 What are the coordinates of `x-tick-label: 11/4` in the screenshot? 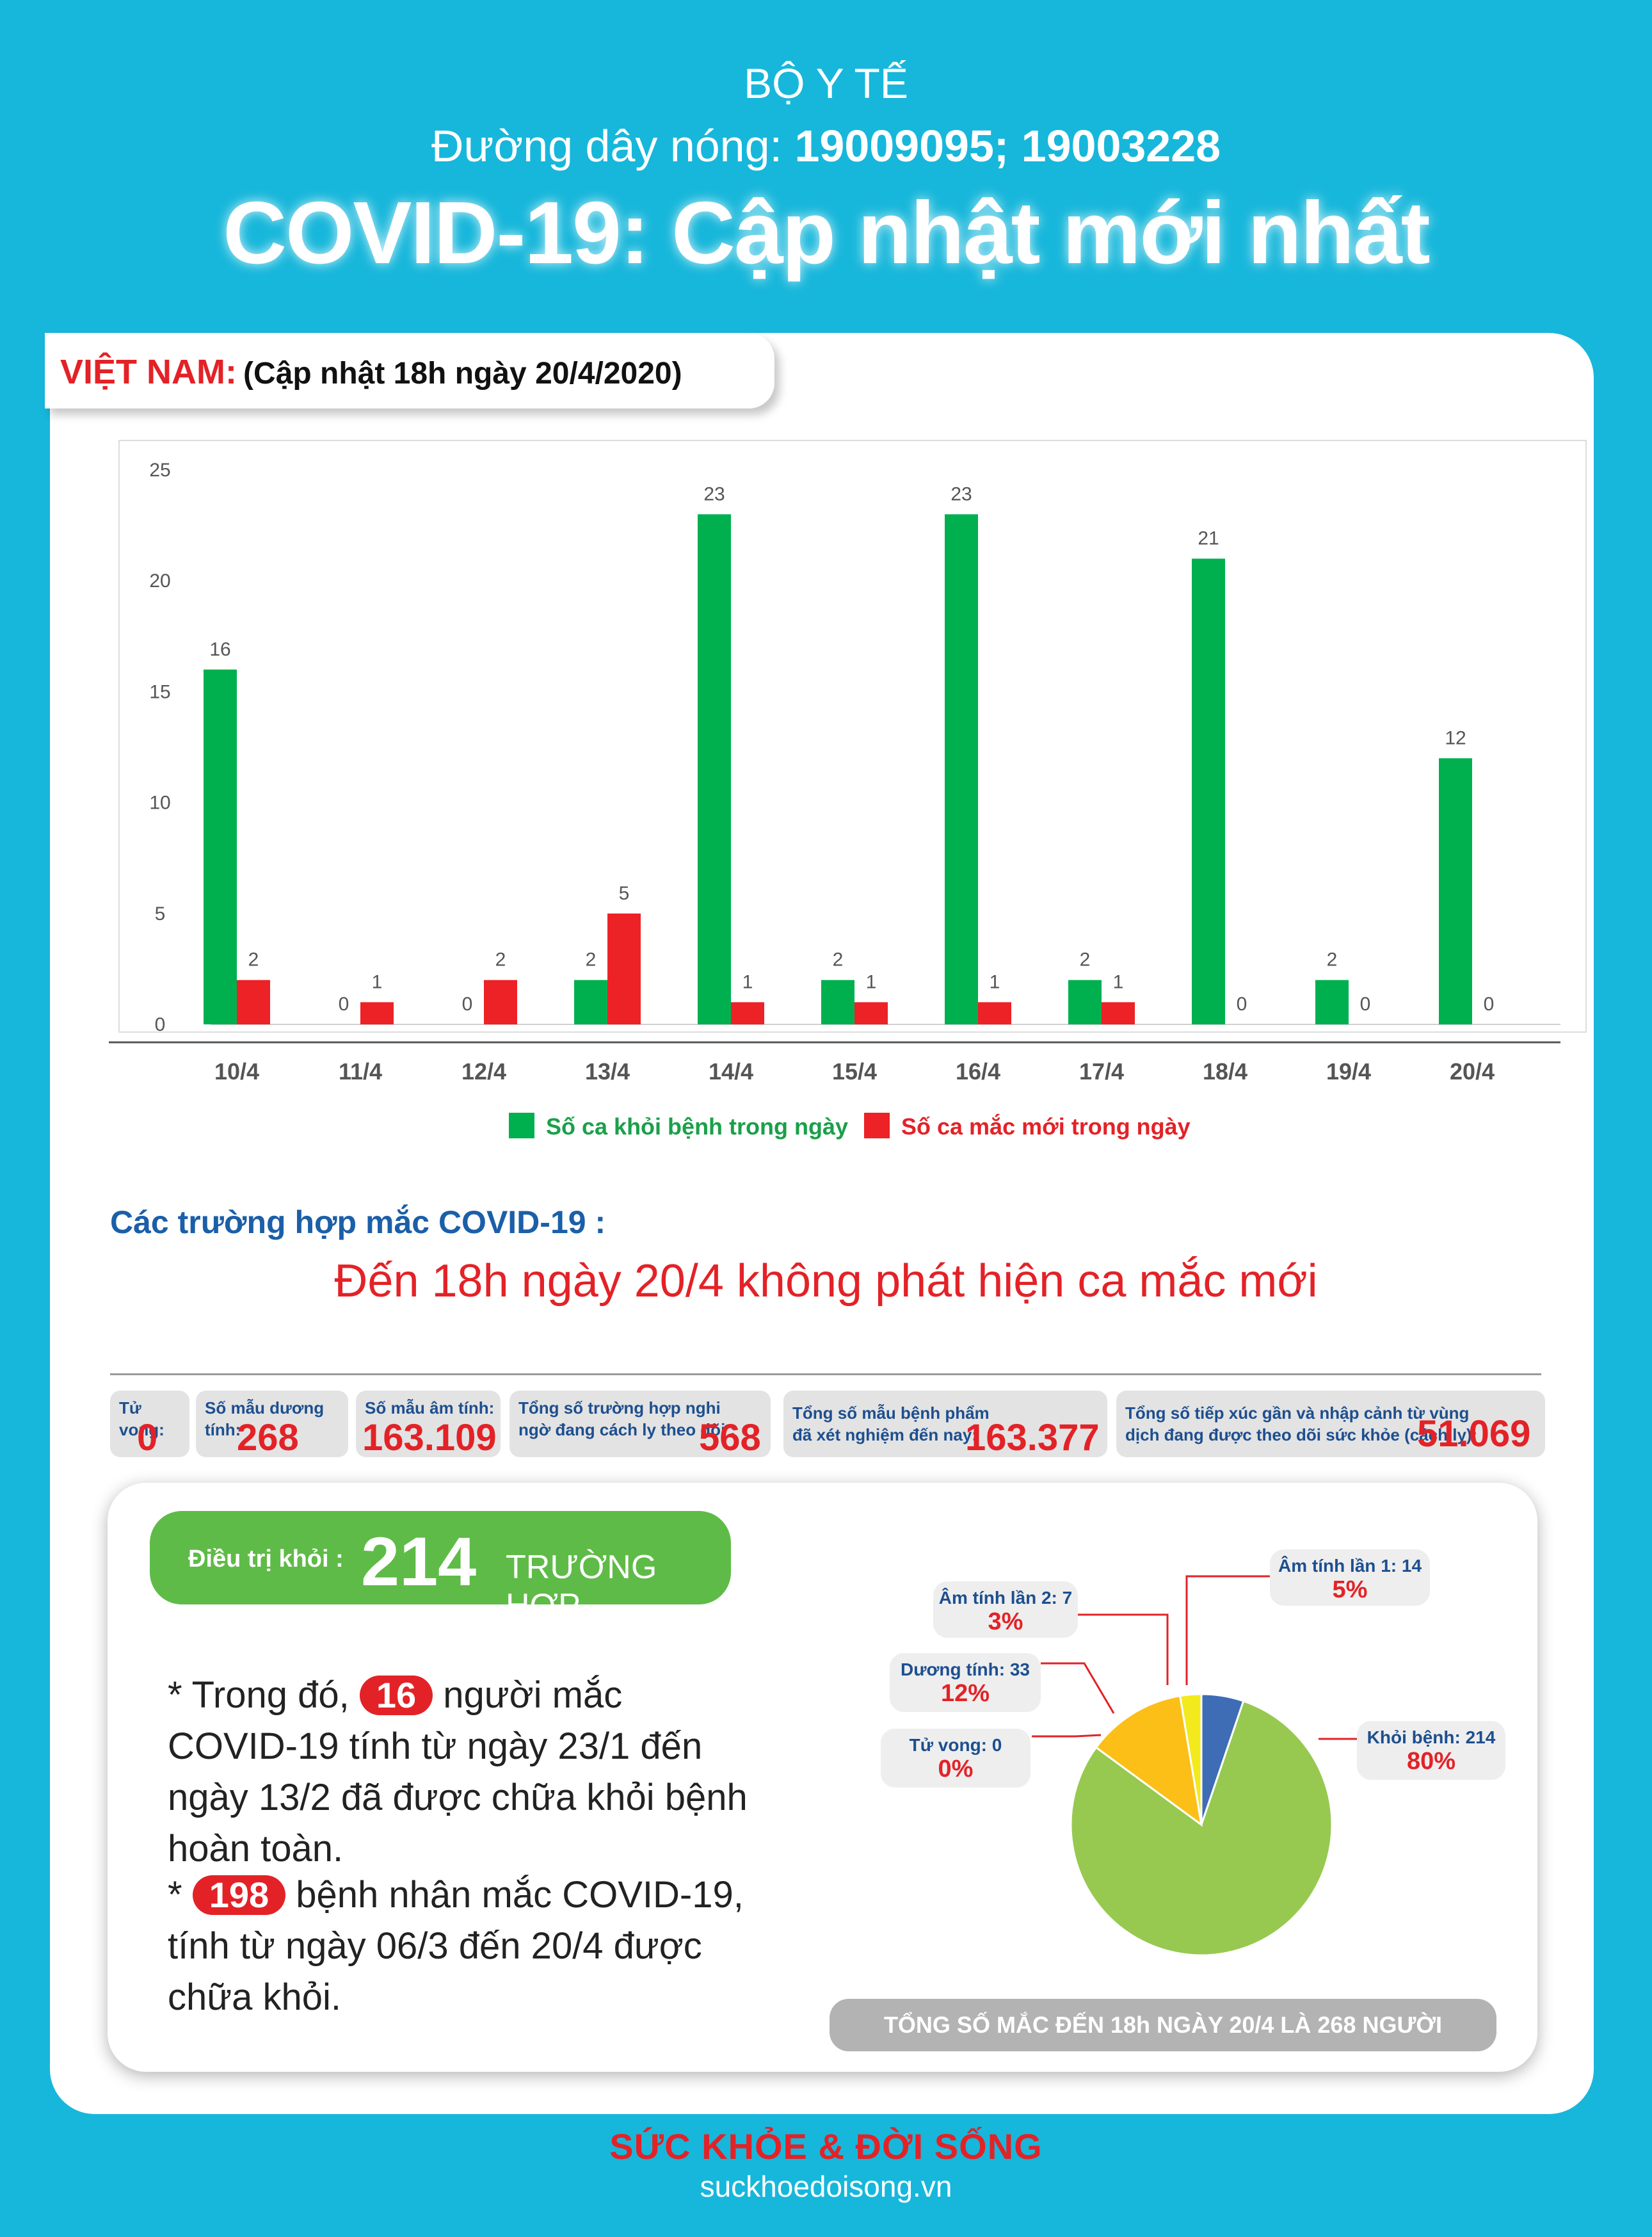 It's located at (360, 1071).